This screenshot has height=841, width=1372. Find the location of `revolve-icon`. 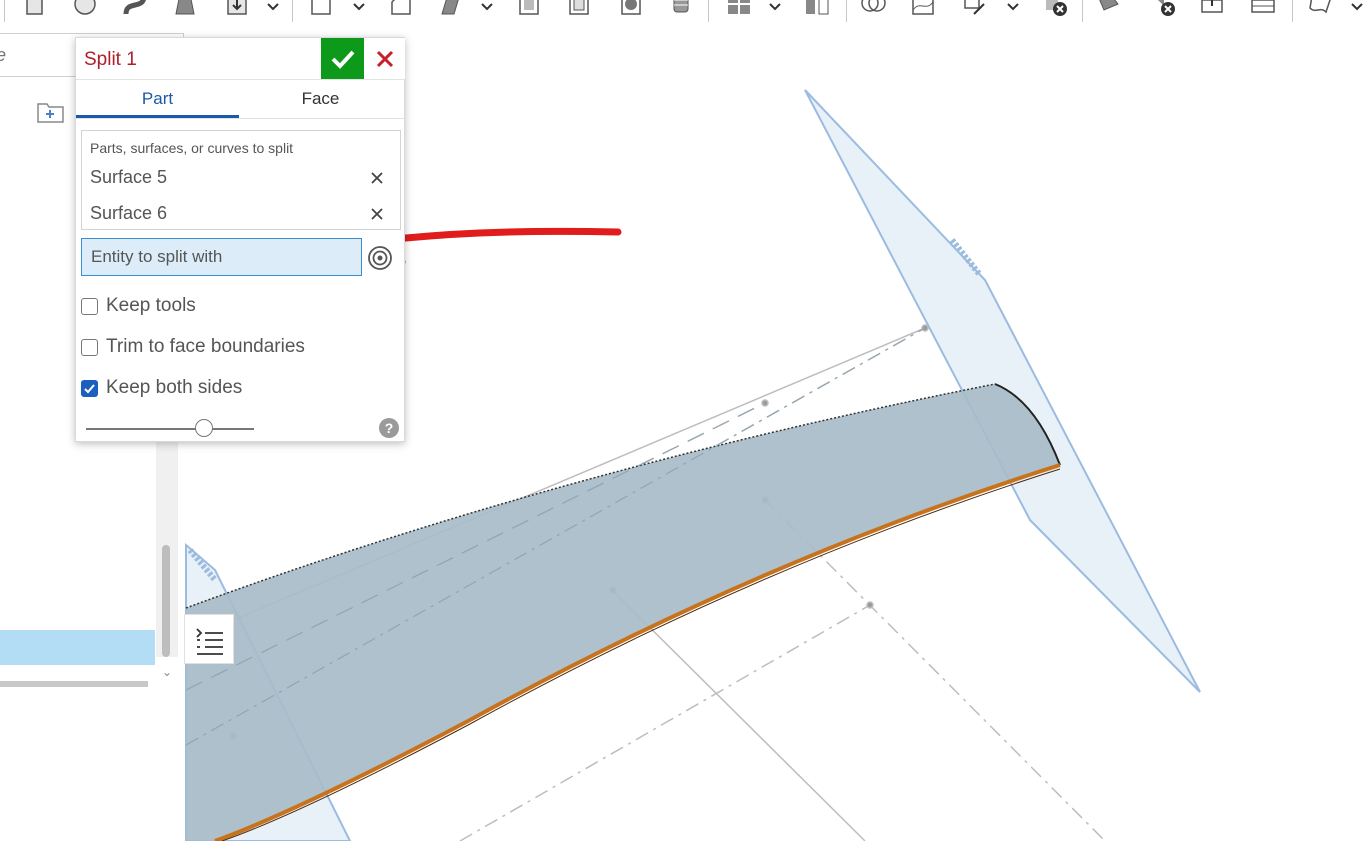

revolve-icon is located at coordinates (85, 9).